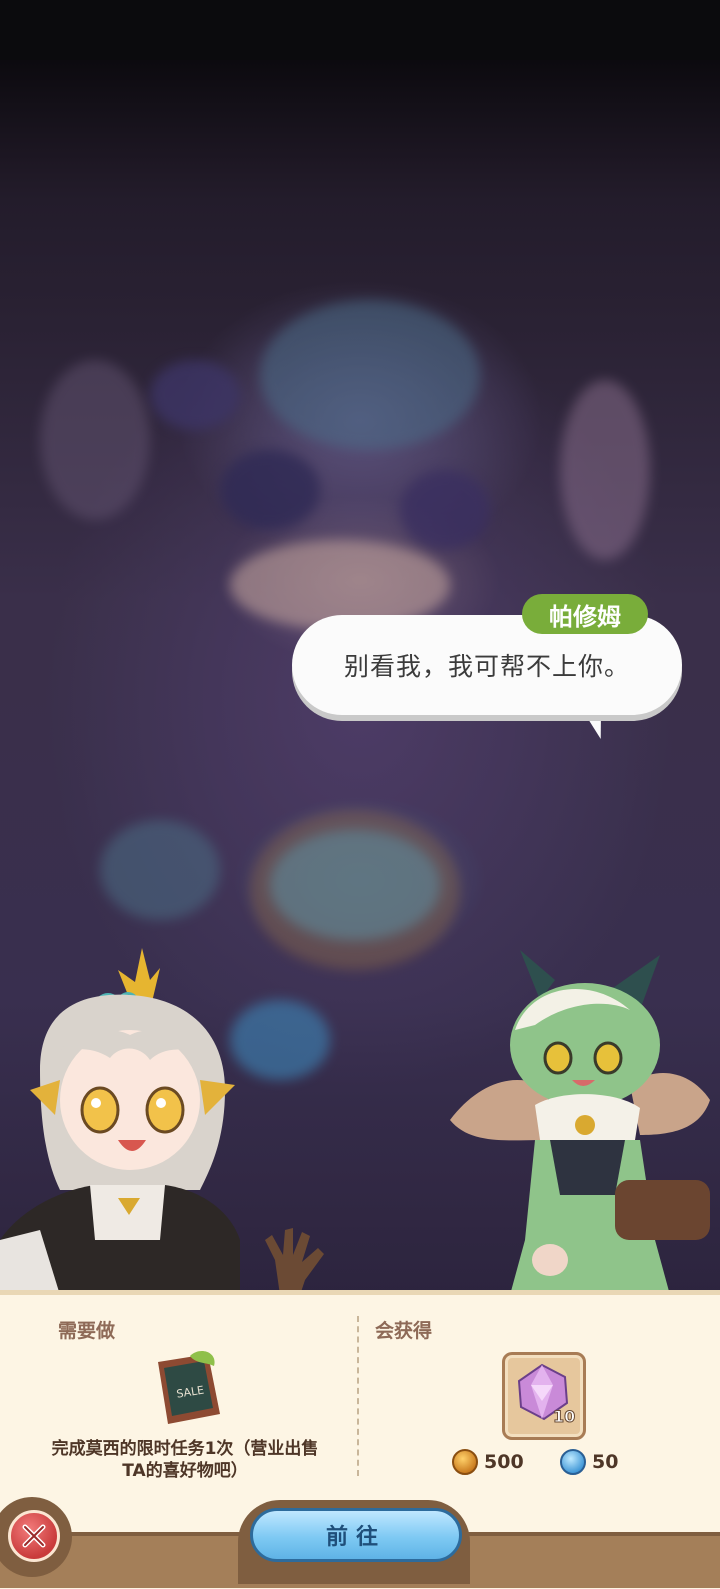  What do you see at coordinates (587, 1167) in the screenshot?
I see `dragon-vest` at bounding box center [587, 1167].